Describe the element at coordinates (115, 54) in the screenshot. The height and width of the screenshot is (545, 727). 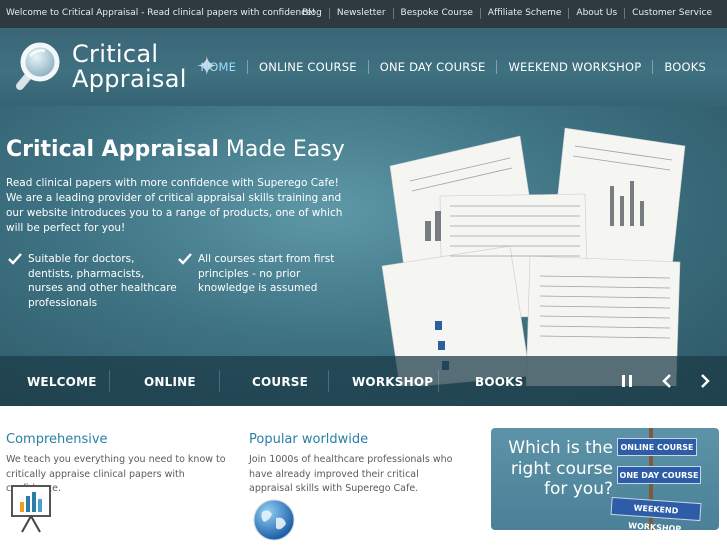
I see `logo-line-1: Critical` at that location.